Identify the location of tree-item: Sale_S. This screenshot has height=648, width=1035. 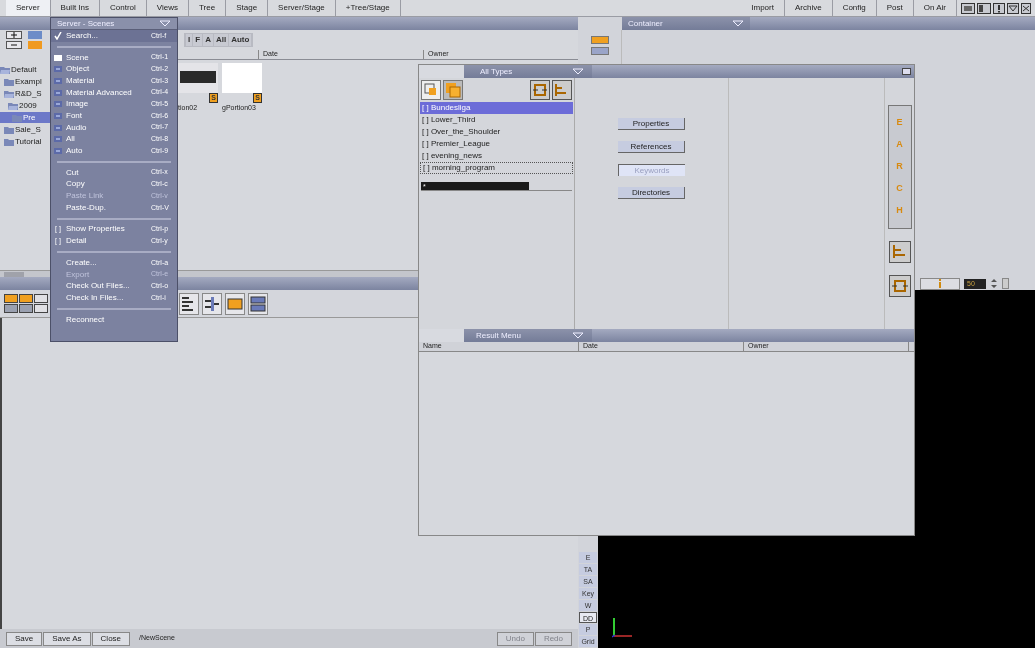
(25, 129).